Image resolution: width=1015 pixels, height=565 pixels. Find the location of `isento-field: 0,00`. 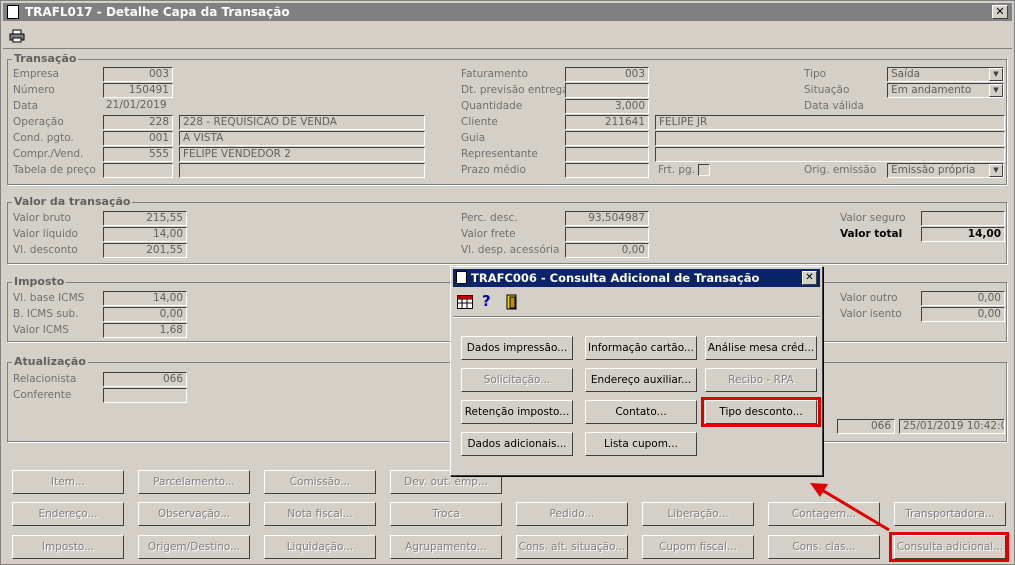

isento-field: 0,00 is located at coordinates (963, 314).